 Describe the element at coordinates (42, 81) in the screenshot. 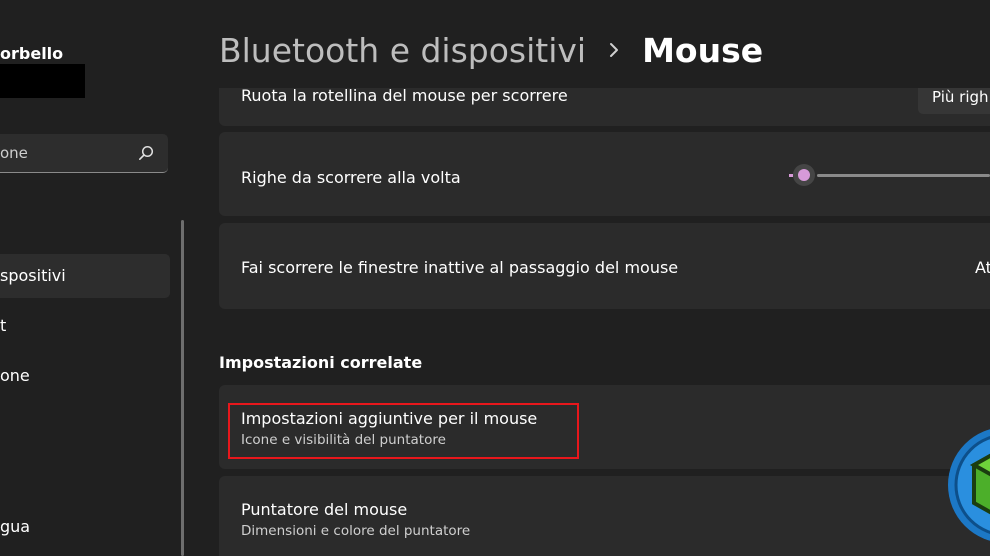

I see `redacted-user-email` at that location.